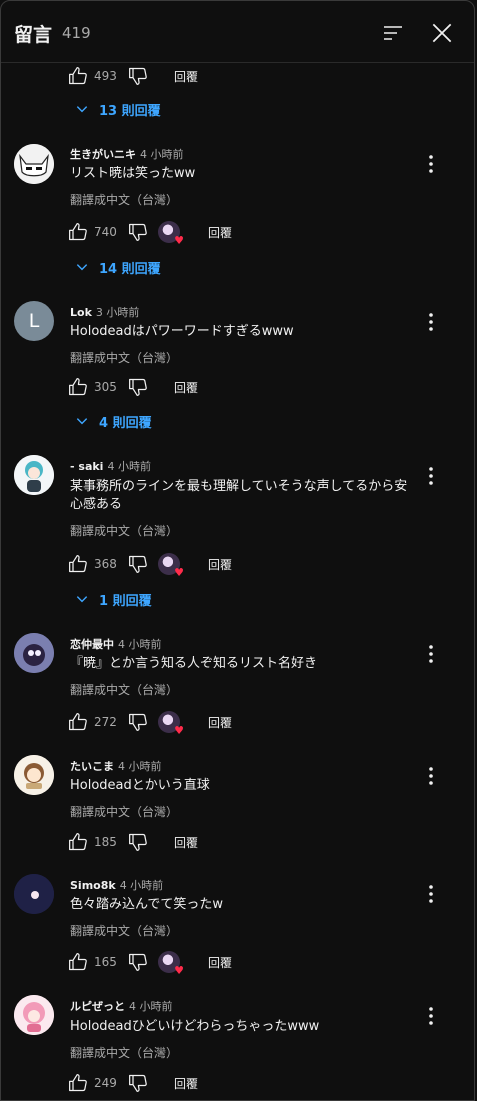 Image resolution: width=477 pixels, height=1101 pixels. What do you see at coordinates (146, 904) in the screenshot?
I see `comment-text: 色々踏み込んでて笑ったw` at bounding box center [146, 904].